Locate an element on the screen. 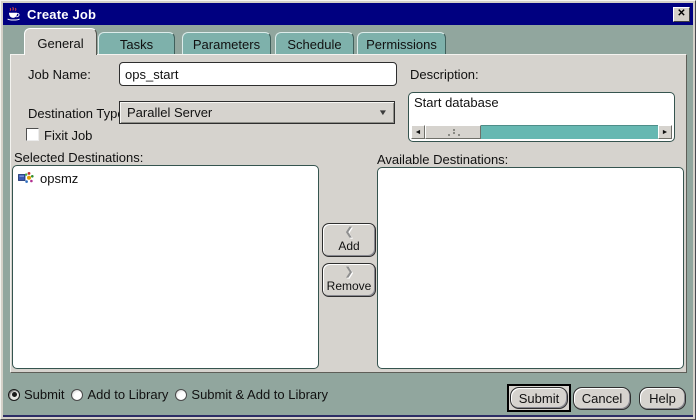 Image resolution: width=696 pixels, height=420 pixels. description-textarea: Start database ◄ ► is located at coordinates (541, 117).